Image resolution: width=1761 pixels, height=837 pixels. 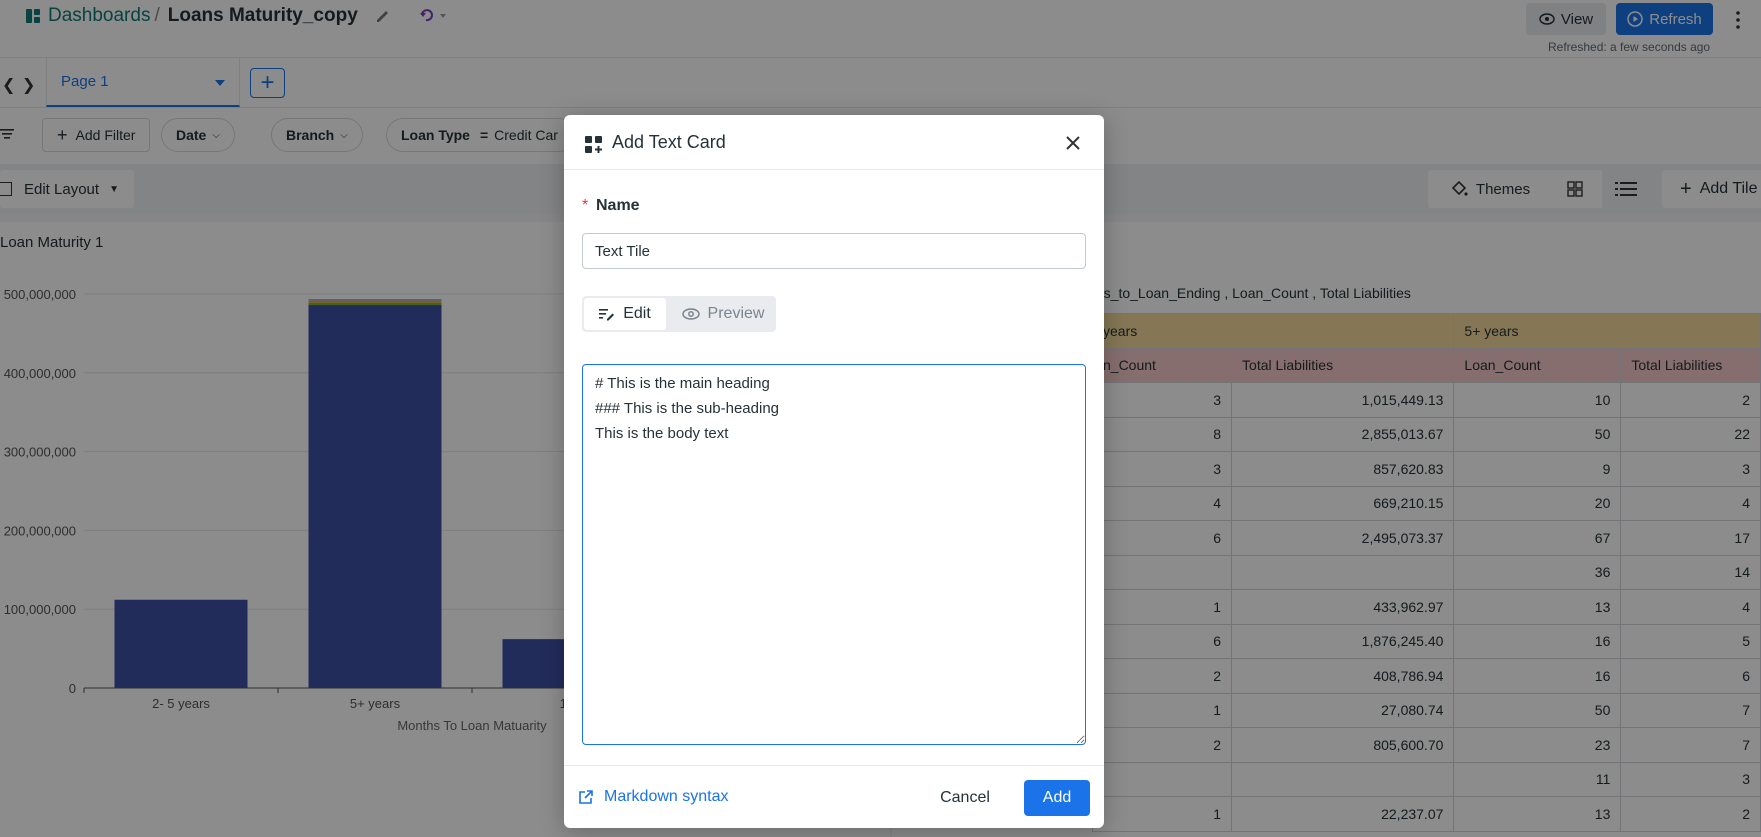 I want to click on close-icon, so click(x=1073, y=143).